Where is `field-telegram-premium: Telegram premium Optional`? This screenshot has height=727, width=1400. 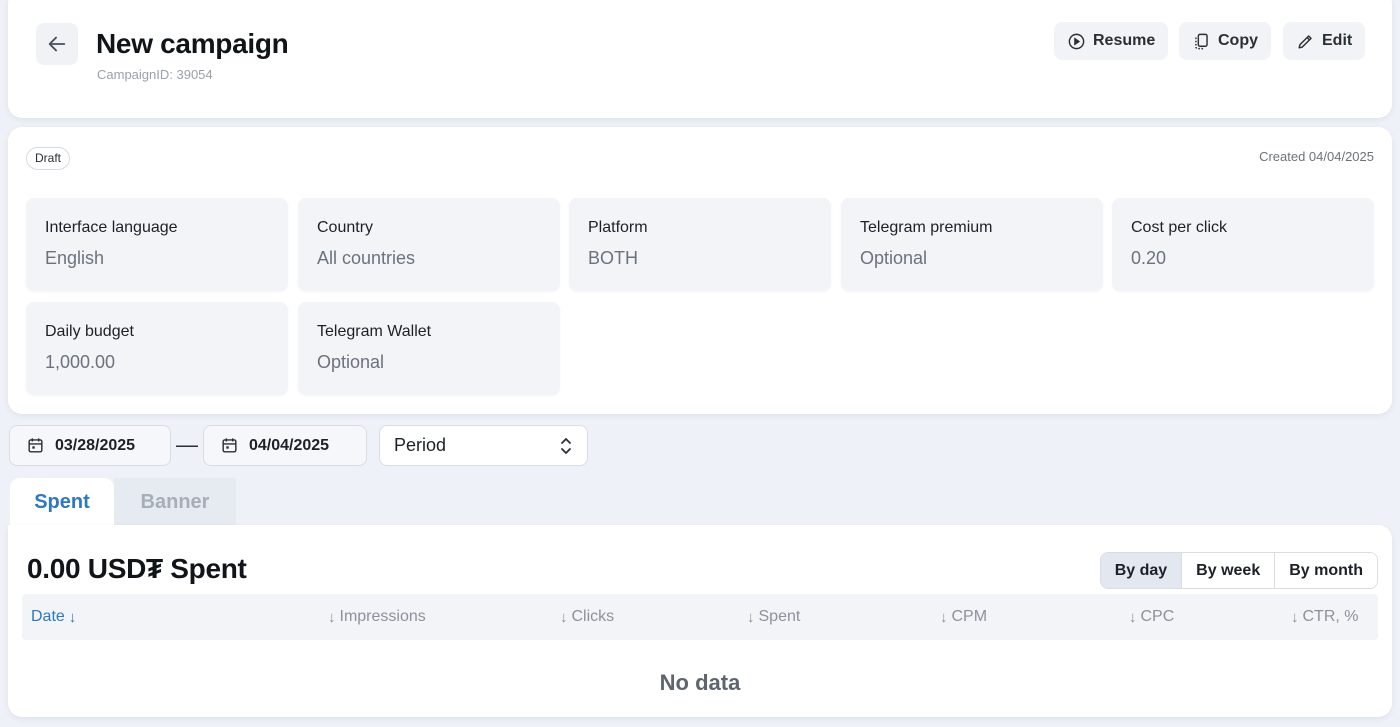
field-telegram-premium: Telegram premium Optional is located at coordinates (972, 244).